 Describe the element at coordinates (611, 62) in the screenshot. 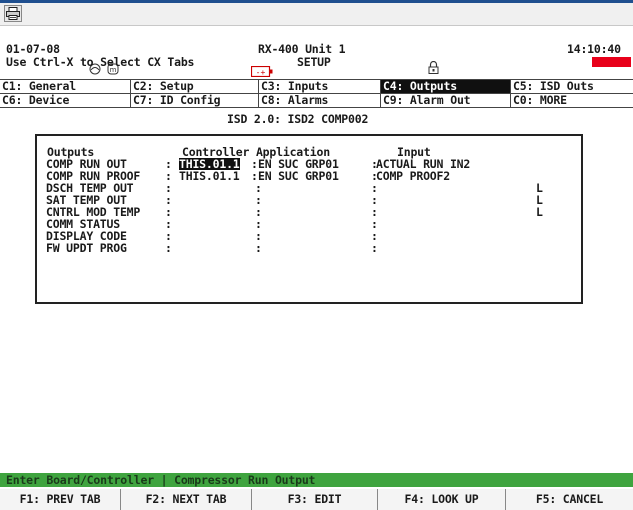

I see `alarm-indicator` at that location.